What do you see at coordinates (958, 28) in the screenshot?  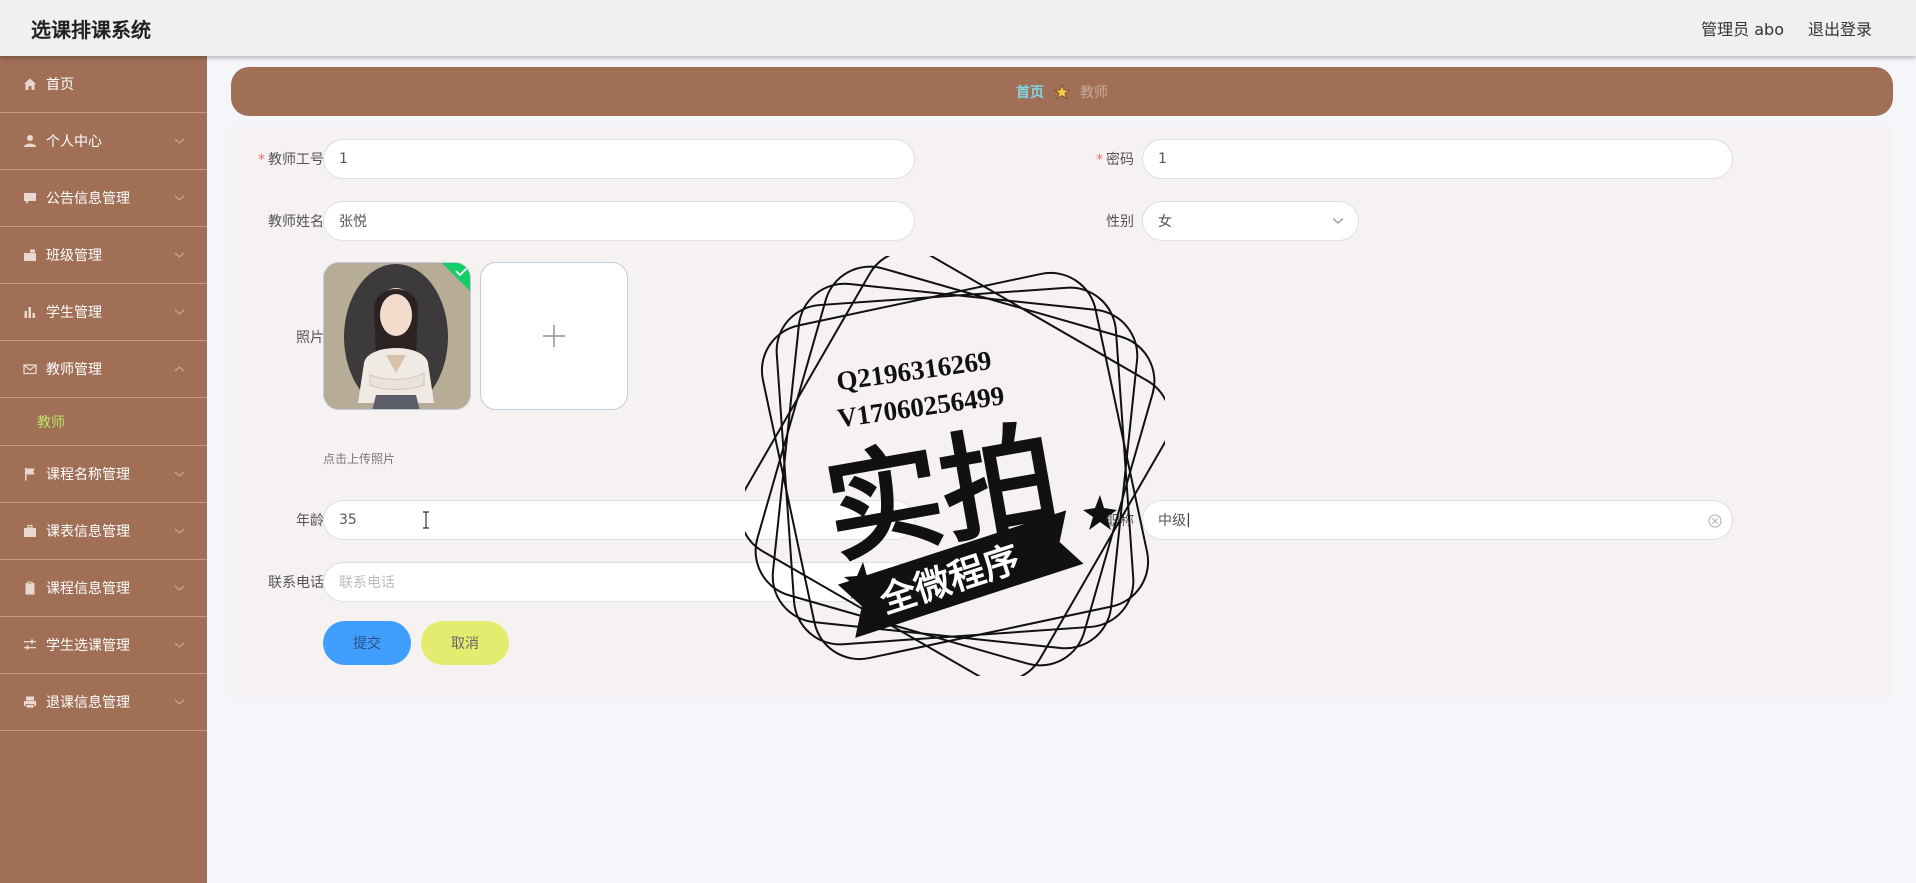 I see `top-bar: 选课排课系统 管理员 abo 退出登录` at bounding box center [958, 28].